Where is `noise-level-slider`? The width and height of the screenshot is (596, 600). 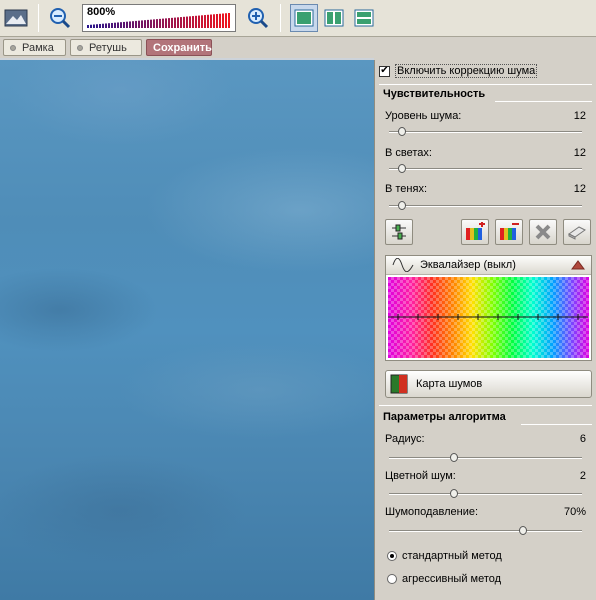
noise-level-slider is located at coordinates (485, 131).